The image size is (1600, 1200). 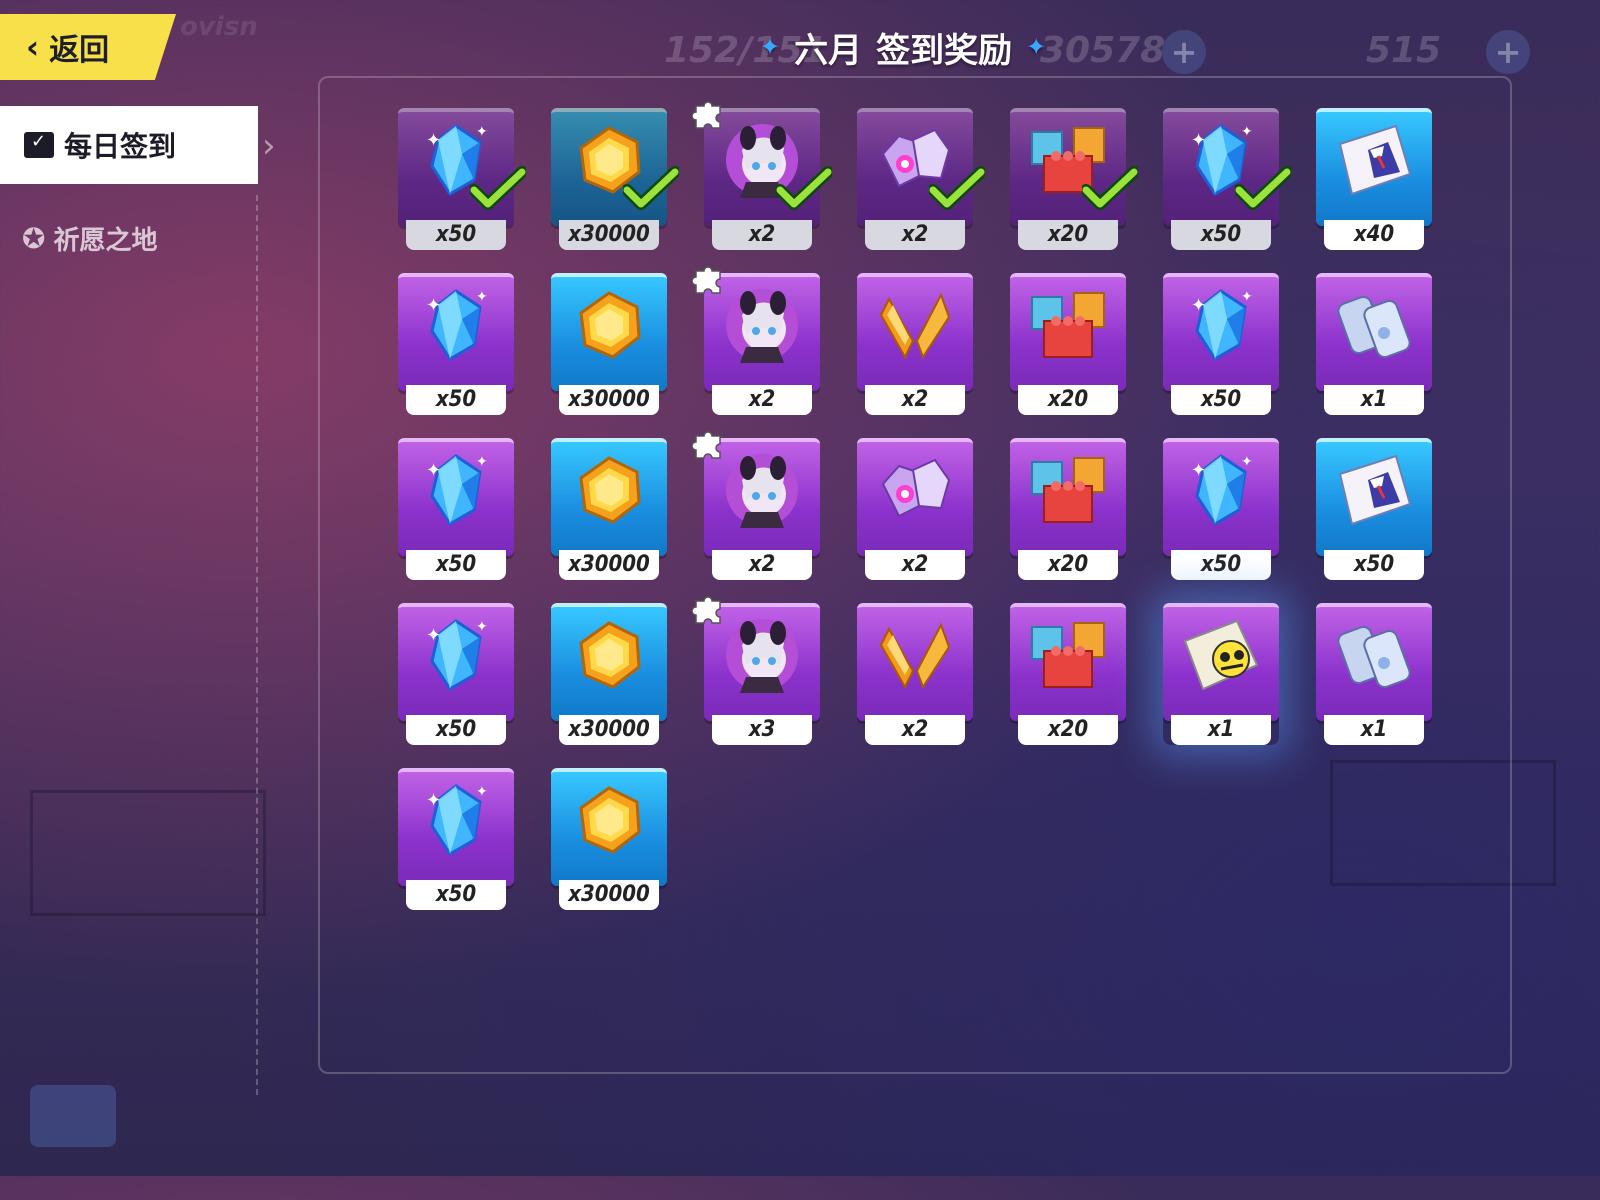 I want to click on reward-card-pet-card: x1, so click(x=1221, y=674).